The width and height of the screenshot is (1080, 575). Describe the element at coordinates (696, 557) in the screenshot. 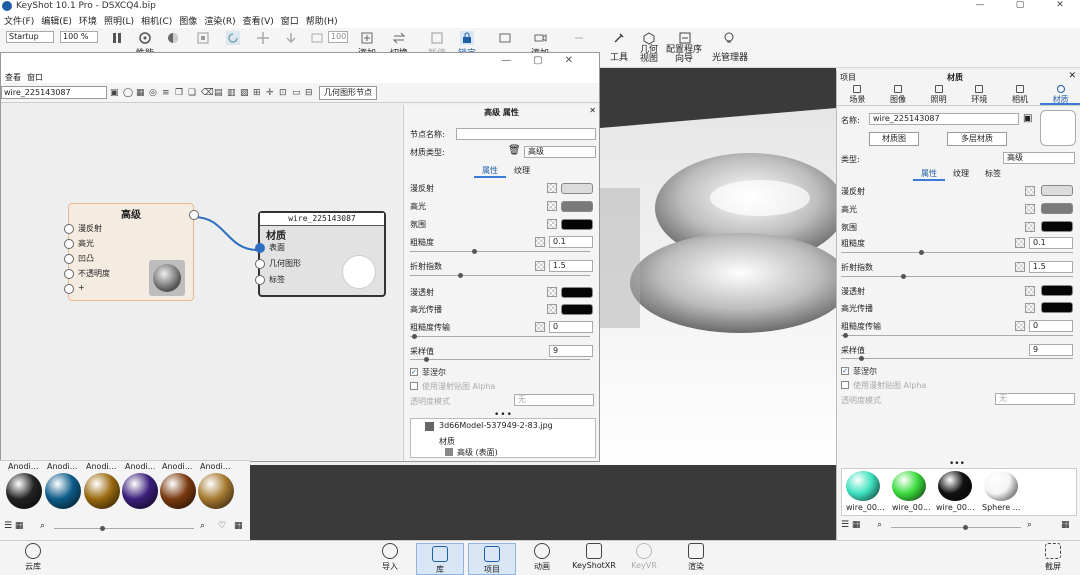

I see `render-button: 渲染` at that location.